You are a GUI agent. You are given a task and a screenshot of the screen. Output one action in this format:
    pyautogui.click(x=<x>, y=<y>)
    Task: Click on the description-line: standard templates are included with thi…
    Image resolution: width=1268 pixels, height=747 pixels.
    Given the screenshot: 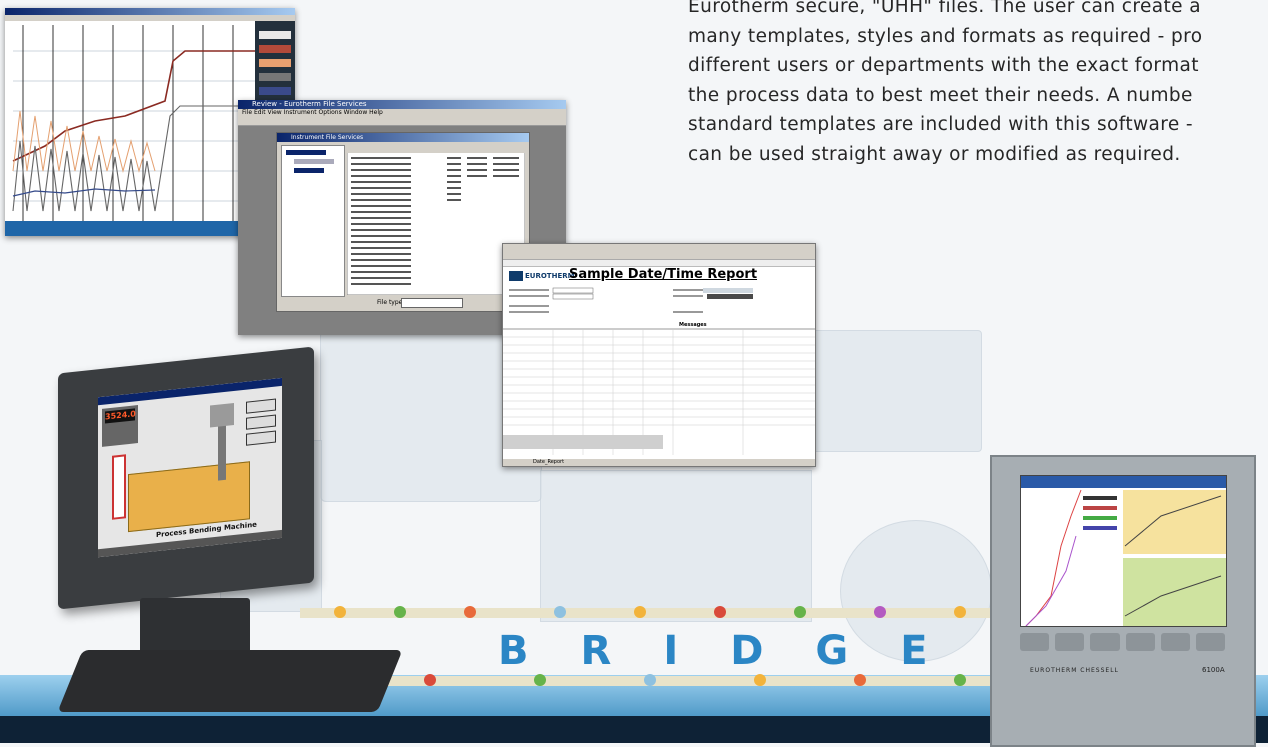 What is the action you would take?
    pyautogui.click(x=940, y=124)
    